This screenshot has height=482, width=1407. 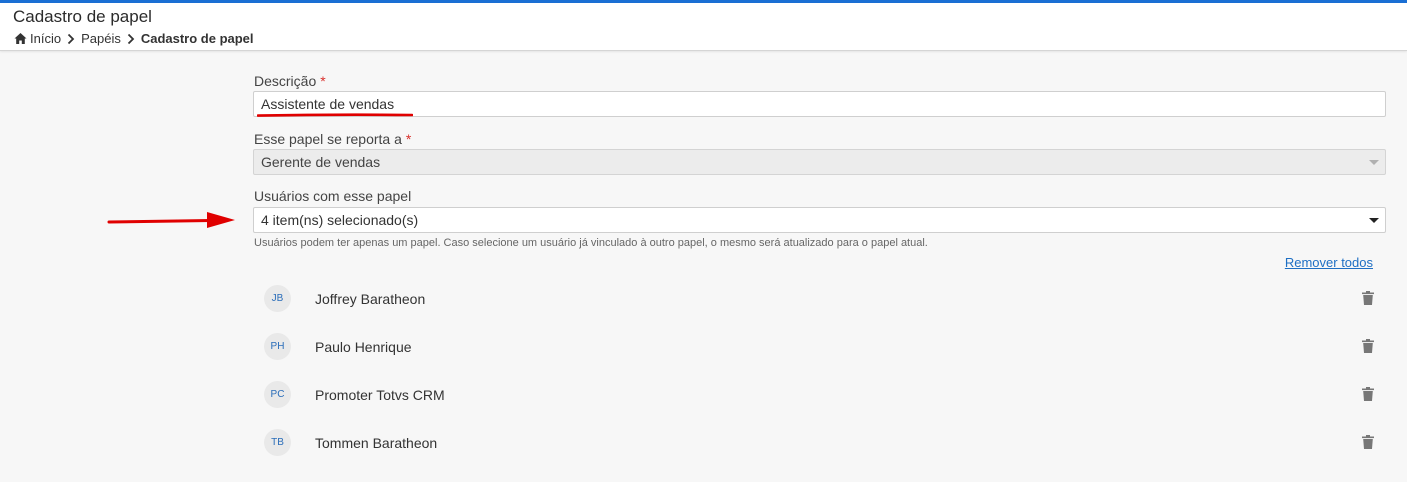 What do you see at coordinates (335, 115) in the screenshot?
I see `red-underline-annotation` at bounding box center [335, 115].